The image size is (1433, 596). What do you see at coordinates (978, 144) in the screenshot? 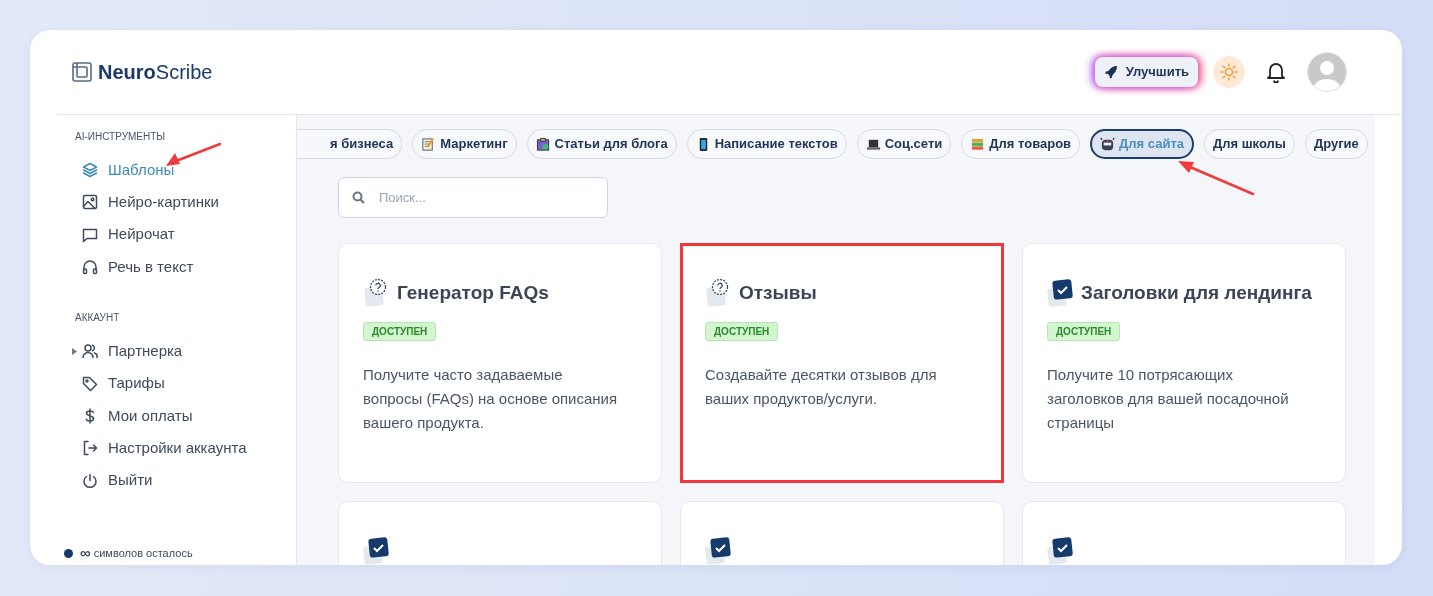
I see `books-icon` at bounding box center [978, 144].